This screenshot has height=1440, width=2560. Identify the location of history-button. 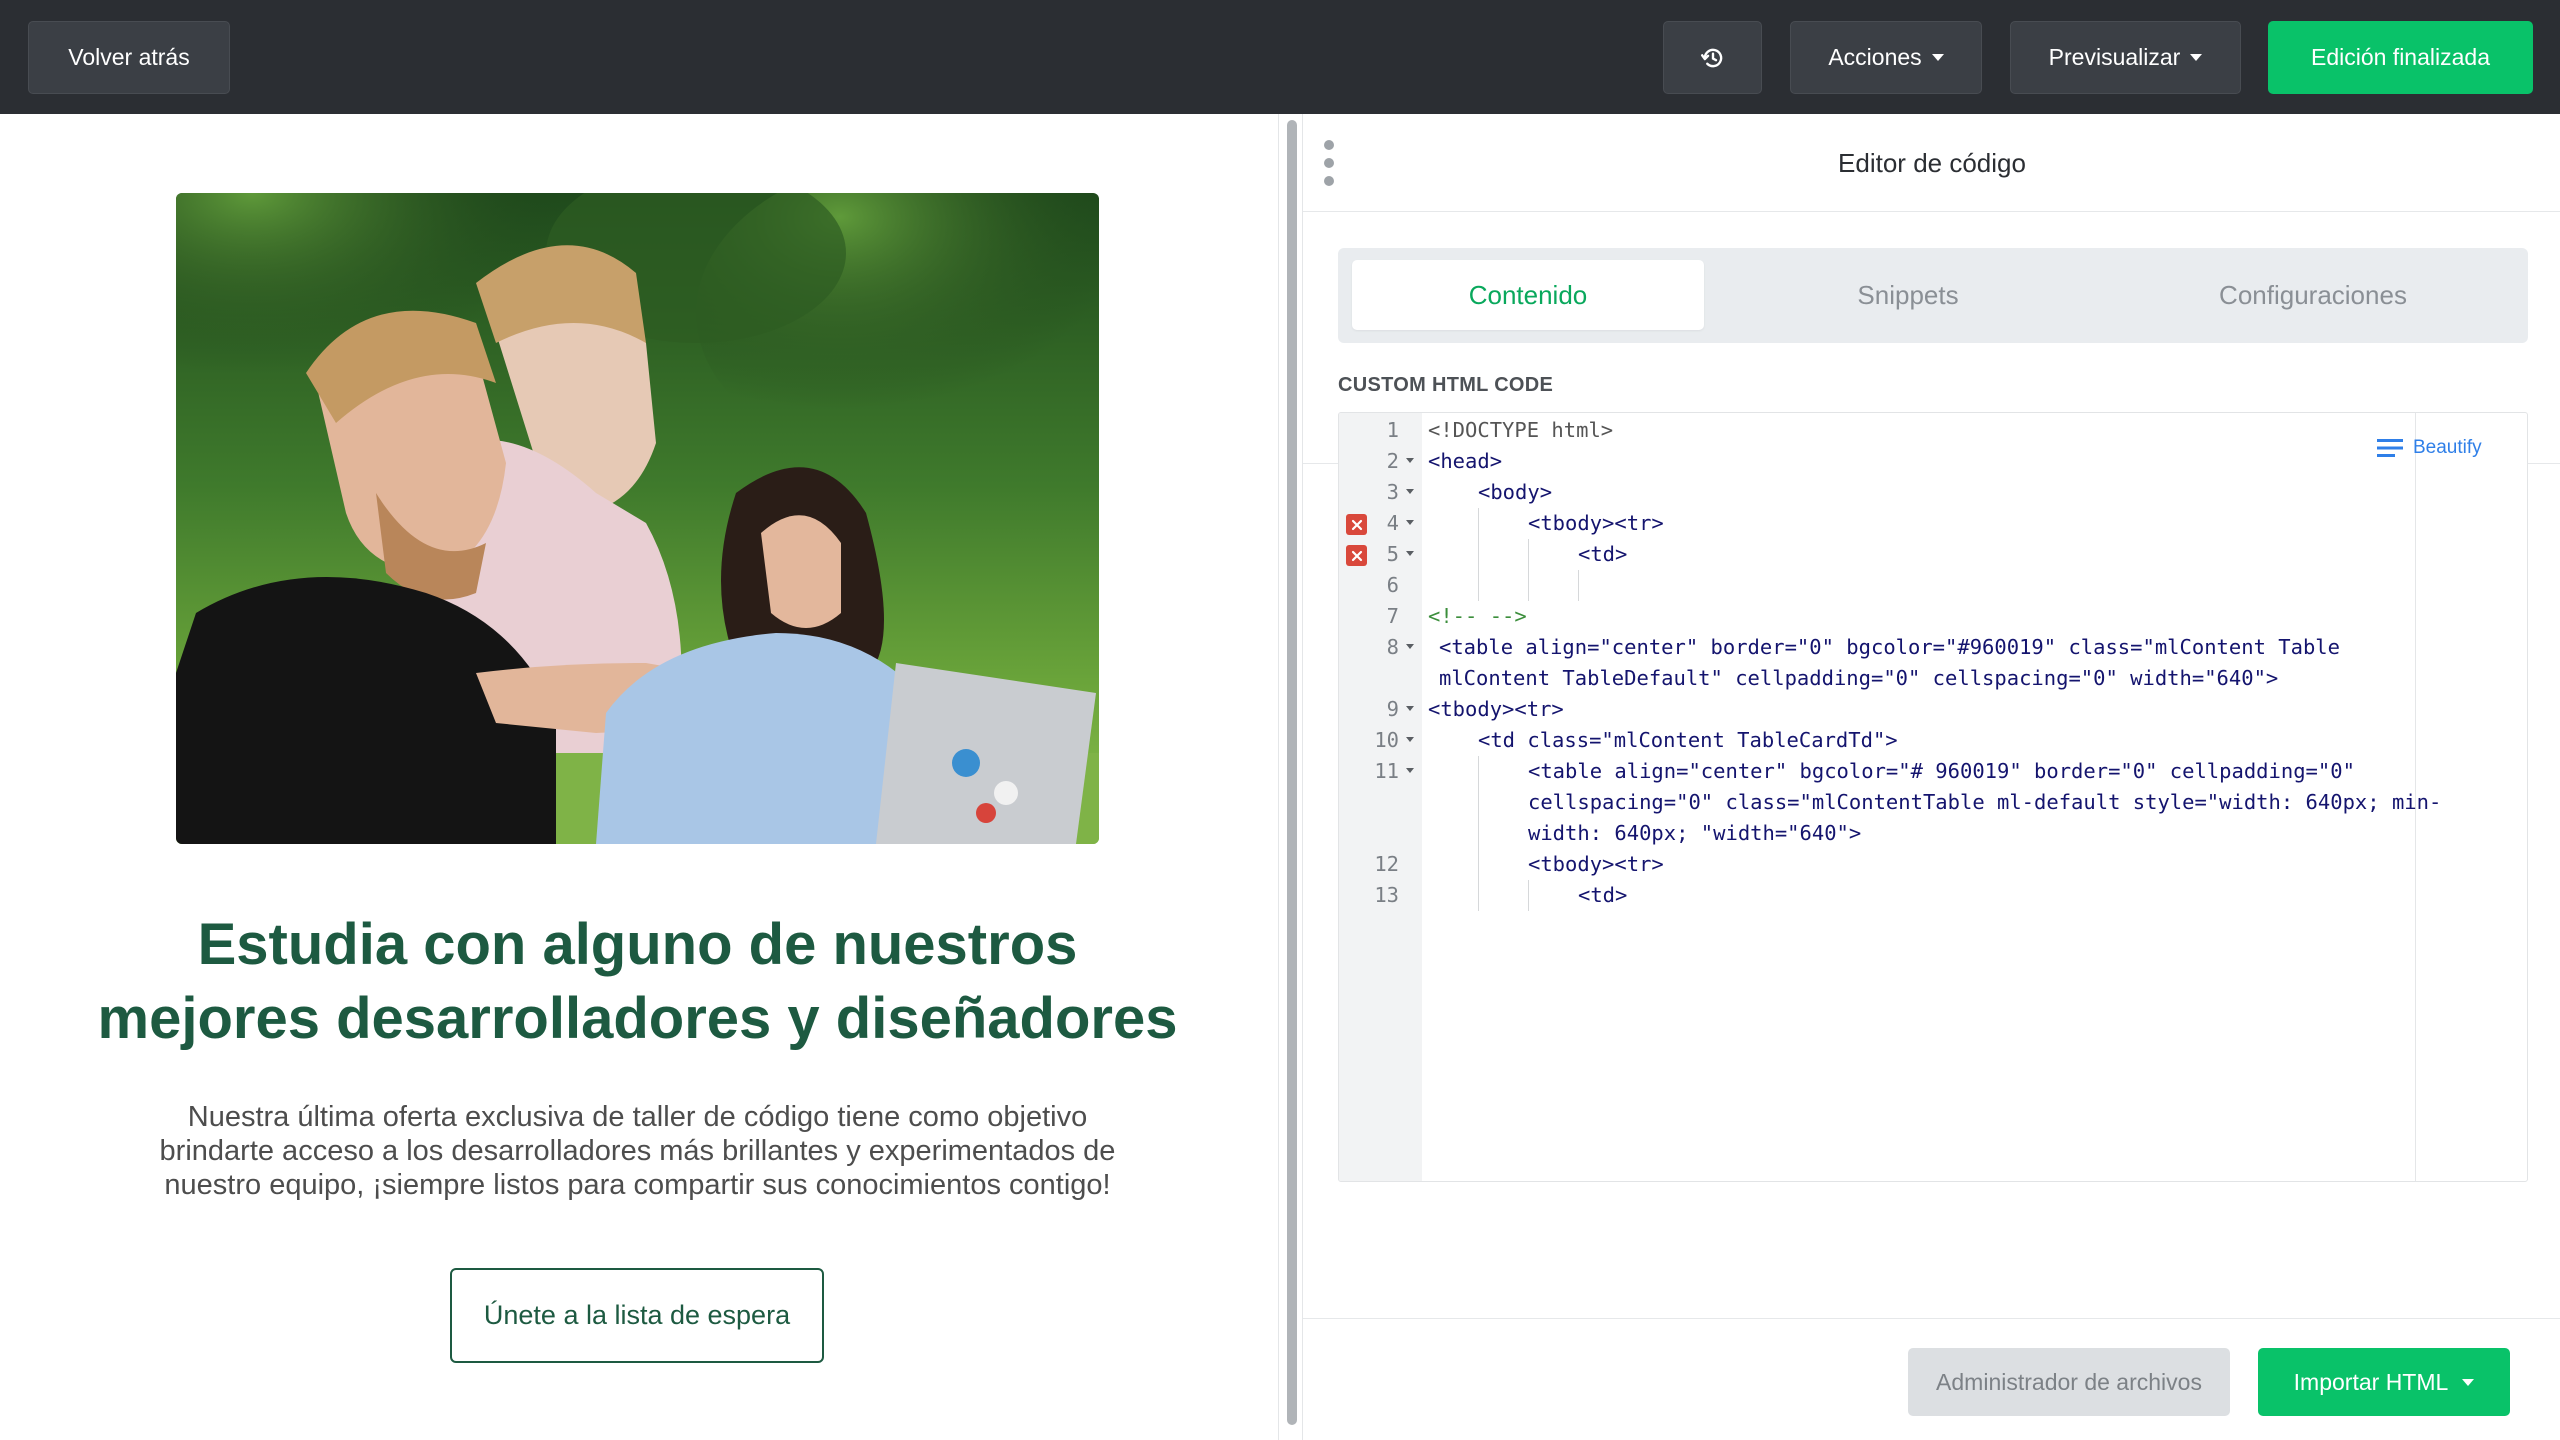
(1712, 57).